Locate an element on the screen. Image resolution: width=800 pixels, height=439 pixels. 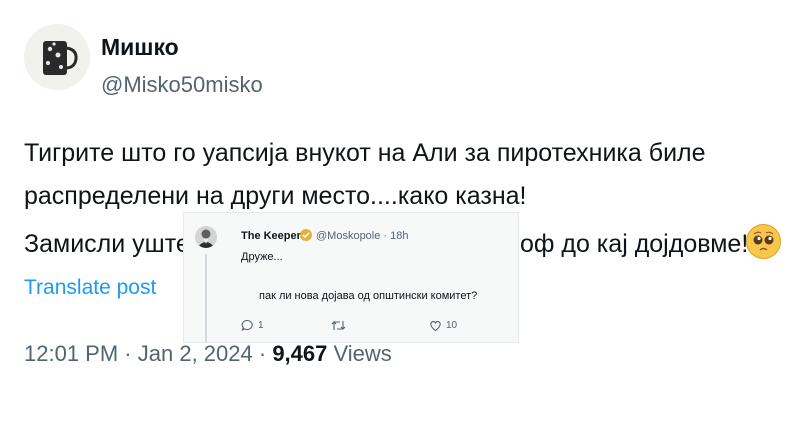
reply-text-line-2: пак ли нова дојава од општински комитет? is located at coordinates (368, 296).